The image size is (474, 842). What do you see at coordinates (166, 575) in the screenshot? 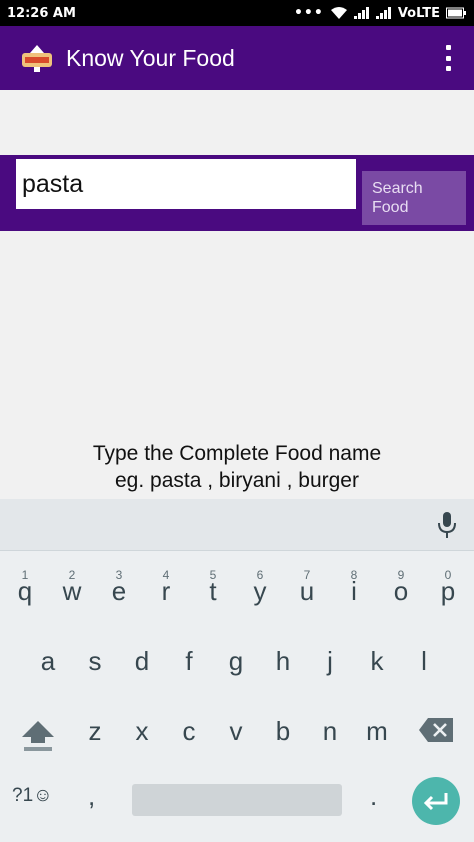
I see `key-number-hint: 4` at bounding box center [166, 575].